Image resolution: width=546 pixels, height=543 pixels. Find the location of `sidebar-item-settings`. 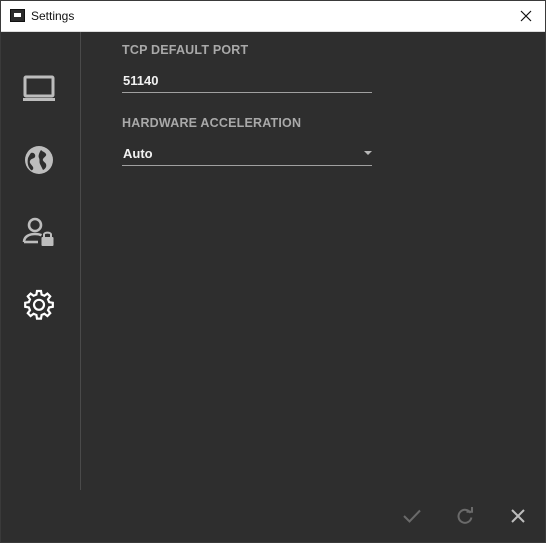

sidebar-item-settings is located at coordinates (39, 304).